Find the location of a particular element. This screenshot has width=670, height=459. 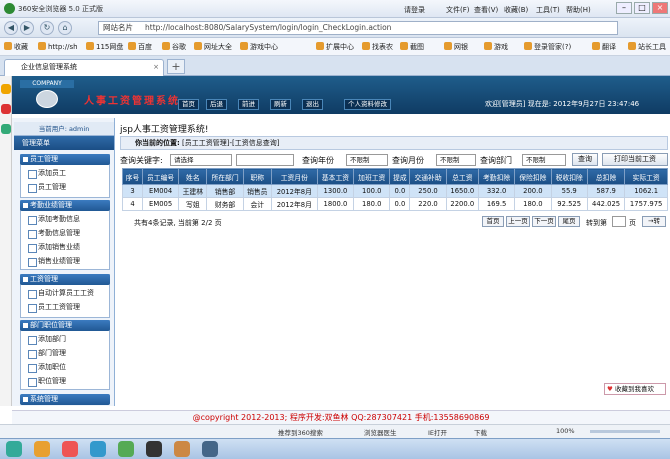

nav-exit-button: 退出 is located at coordinates (312, 104).